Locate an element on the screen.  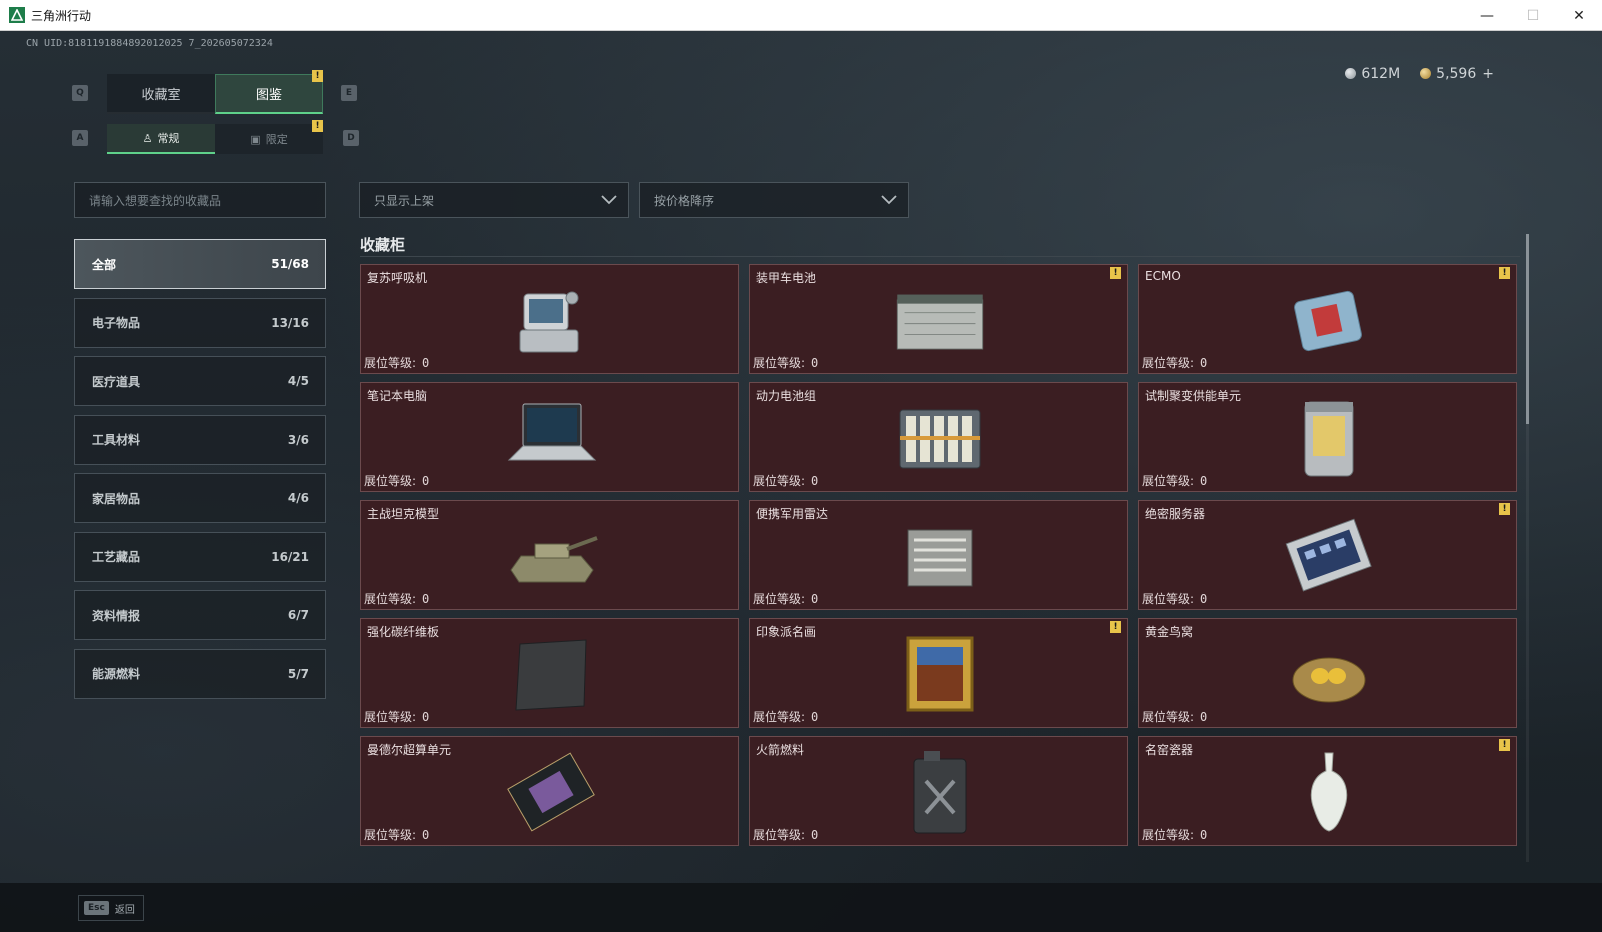
search-input: 请输入想要查找的收藏品 is located at coordinates (200, 200).